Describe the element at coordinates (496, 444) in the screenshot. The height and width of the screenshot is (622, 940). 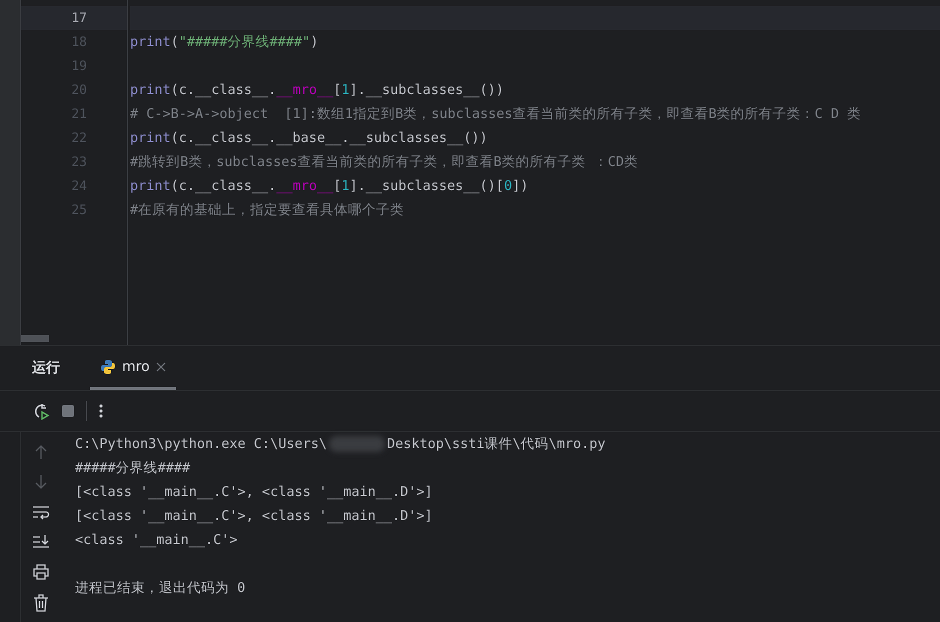
I see `console-output: Desktop\ssti课件\代码\mro.py` at that location.